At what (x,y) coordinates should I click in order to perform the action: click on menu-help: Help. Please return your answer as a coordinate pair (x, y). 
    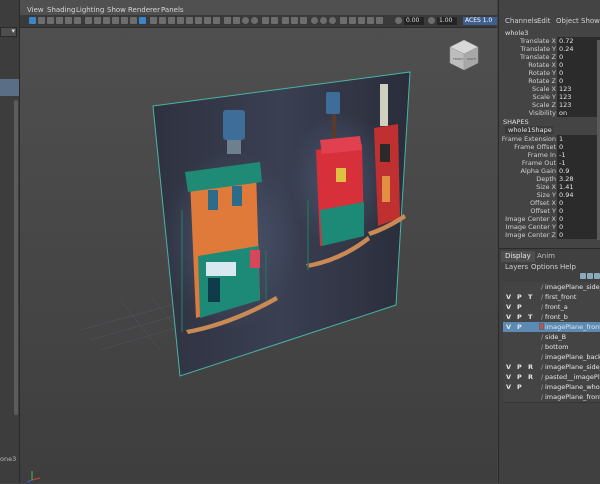
    Looking at the image, I should click on (568, 267).